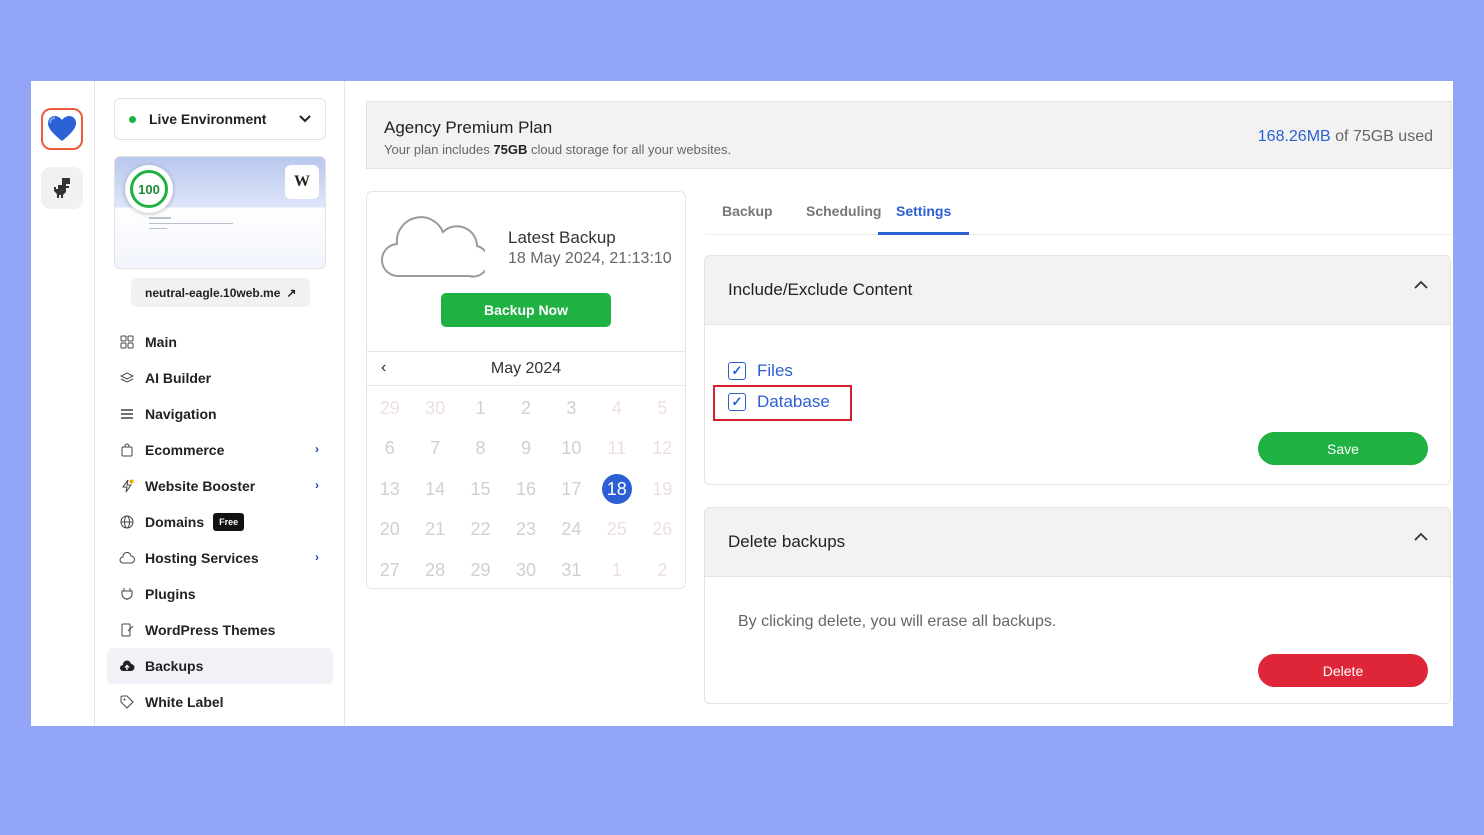  Describe the element at coordinates (383, 368) in the screenshot. I see `chevron-left-icon: ‹` at that location.